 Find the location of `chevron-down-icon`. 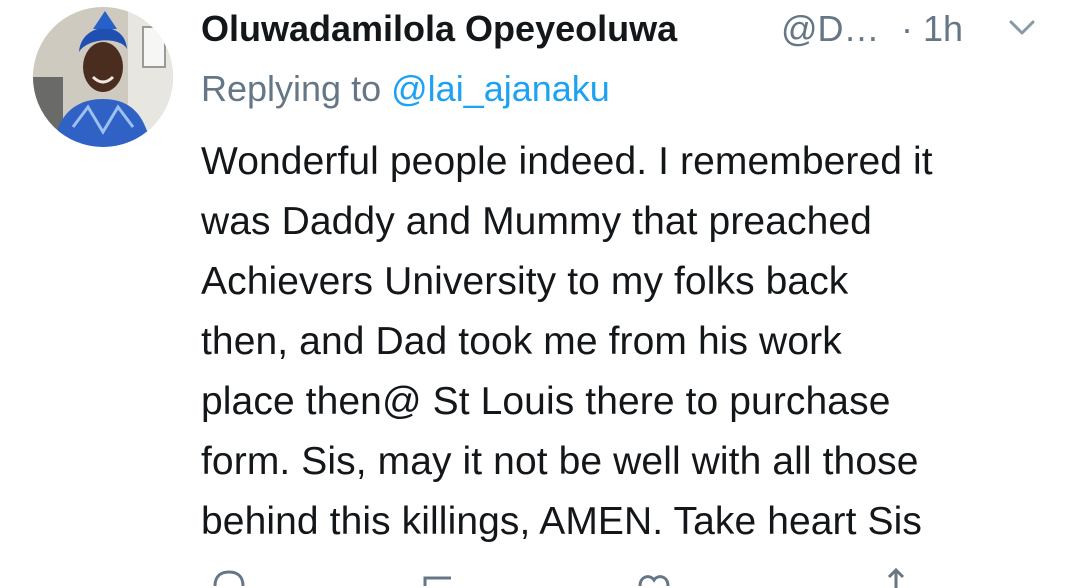

chevron-down-icon is located at coordinates (1022, 28).